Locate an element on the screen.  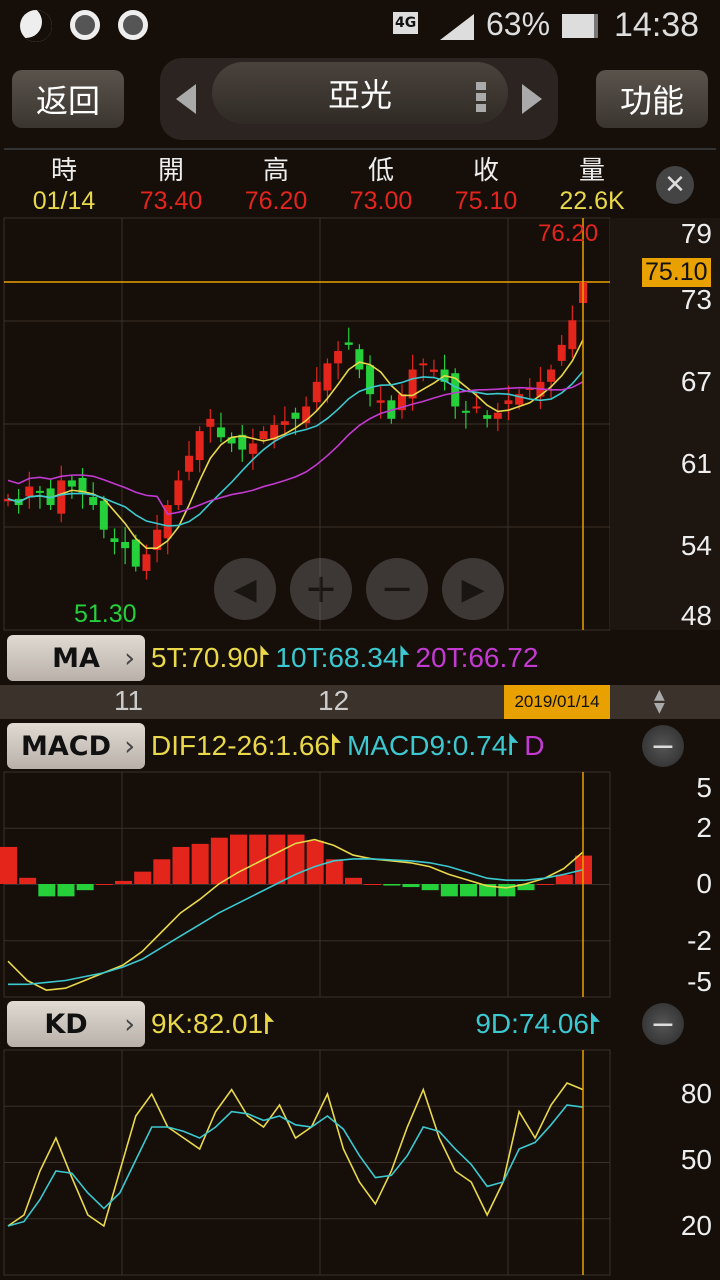
macd-label: MACD is located at coordinates (66, 746).